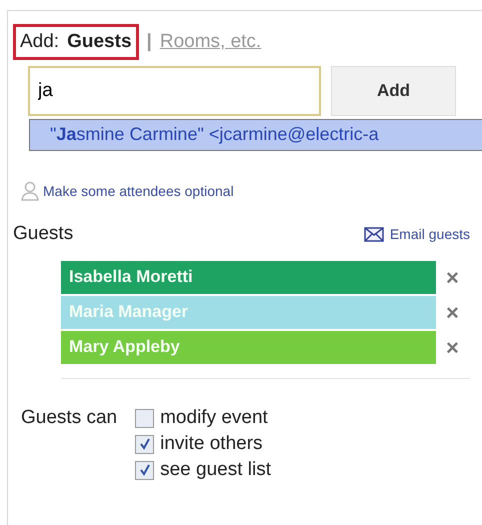 This screenshot has width=482, height=525. What do you see at coordinates (138, 191) in the screenshot?
I see `optional-attendees-link: Make some attendees optional` at bounding box center [138, 191].